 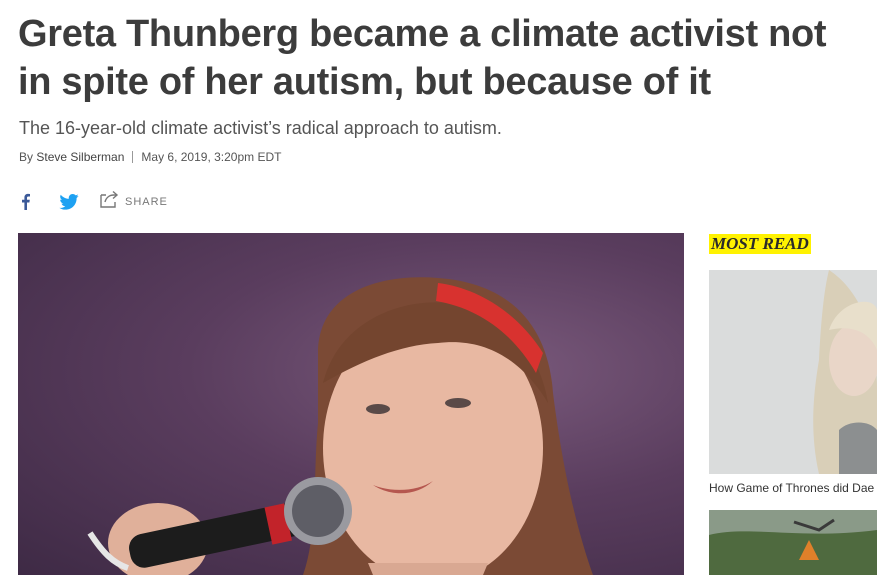 What do you see at coordinates (80, 157) in the screenshot?
I see `author-link: Steve Silberman` at bounding box center [80, 157].